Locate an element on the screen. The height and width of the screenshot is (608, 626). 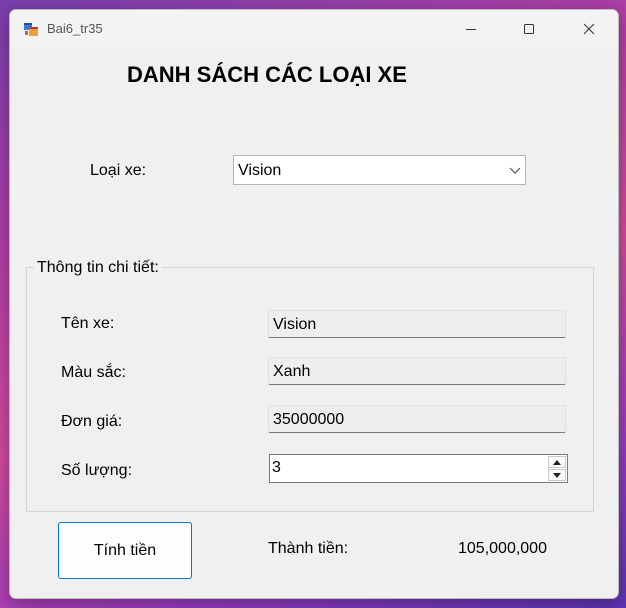
close-button is located at coordinates (589, 29).